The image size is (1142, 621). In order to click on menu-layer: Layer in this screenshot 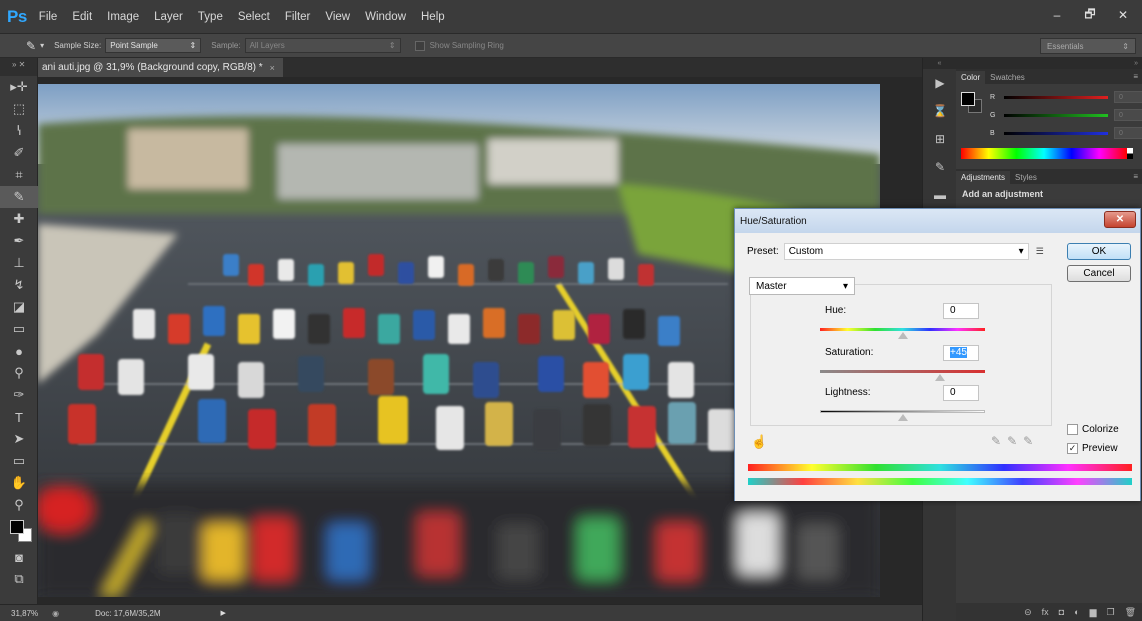, I will do `click(168, 17)`.